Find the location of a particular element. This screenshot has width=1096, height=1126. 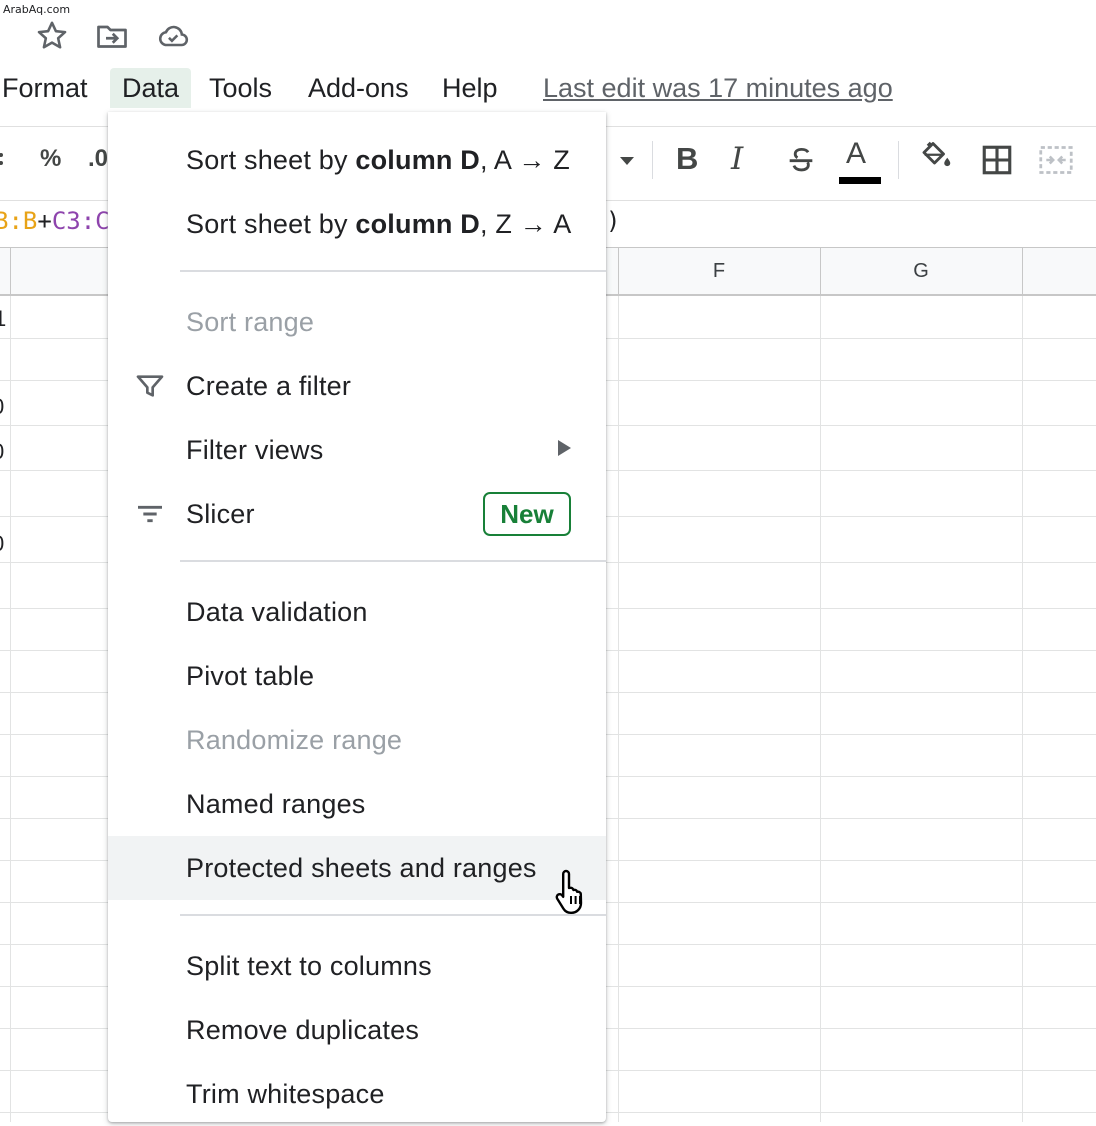

menu-item-create-filter: Create a filter is located at coordinates (357, 386).